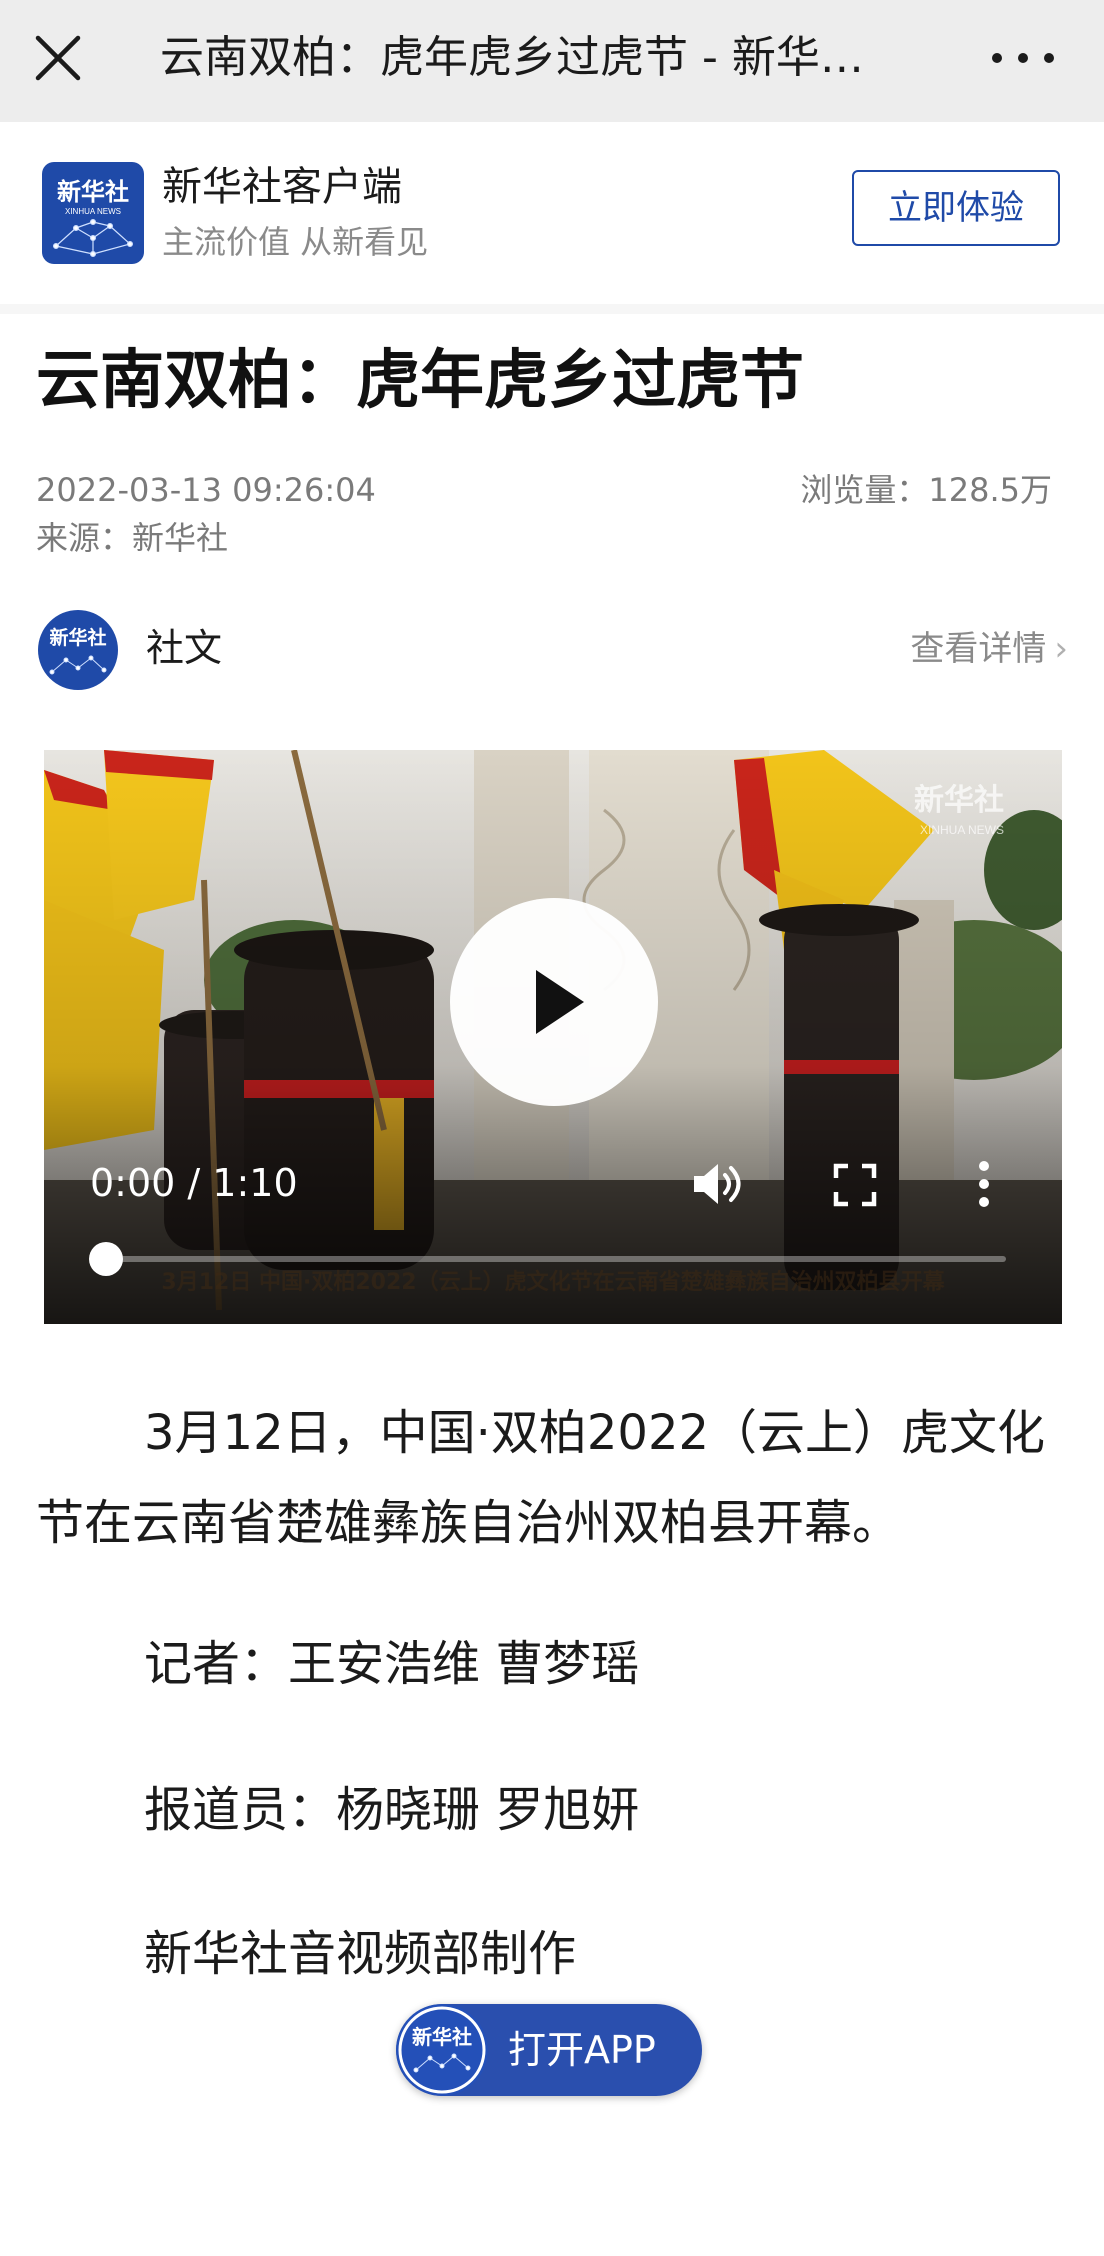 This screenshot has width=1104, height=2256. Describe the element at coordinates (282, 187) in the screenshot. I see `app-name: 新华社客户端` at that location.